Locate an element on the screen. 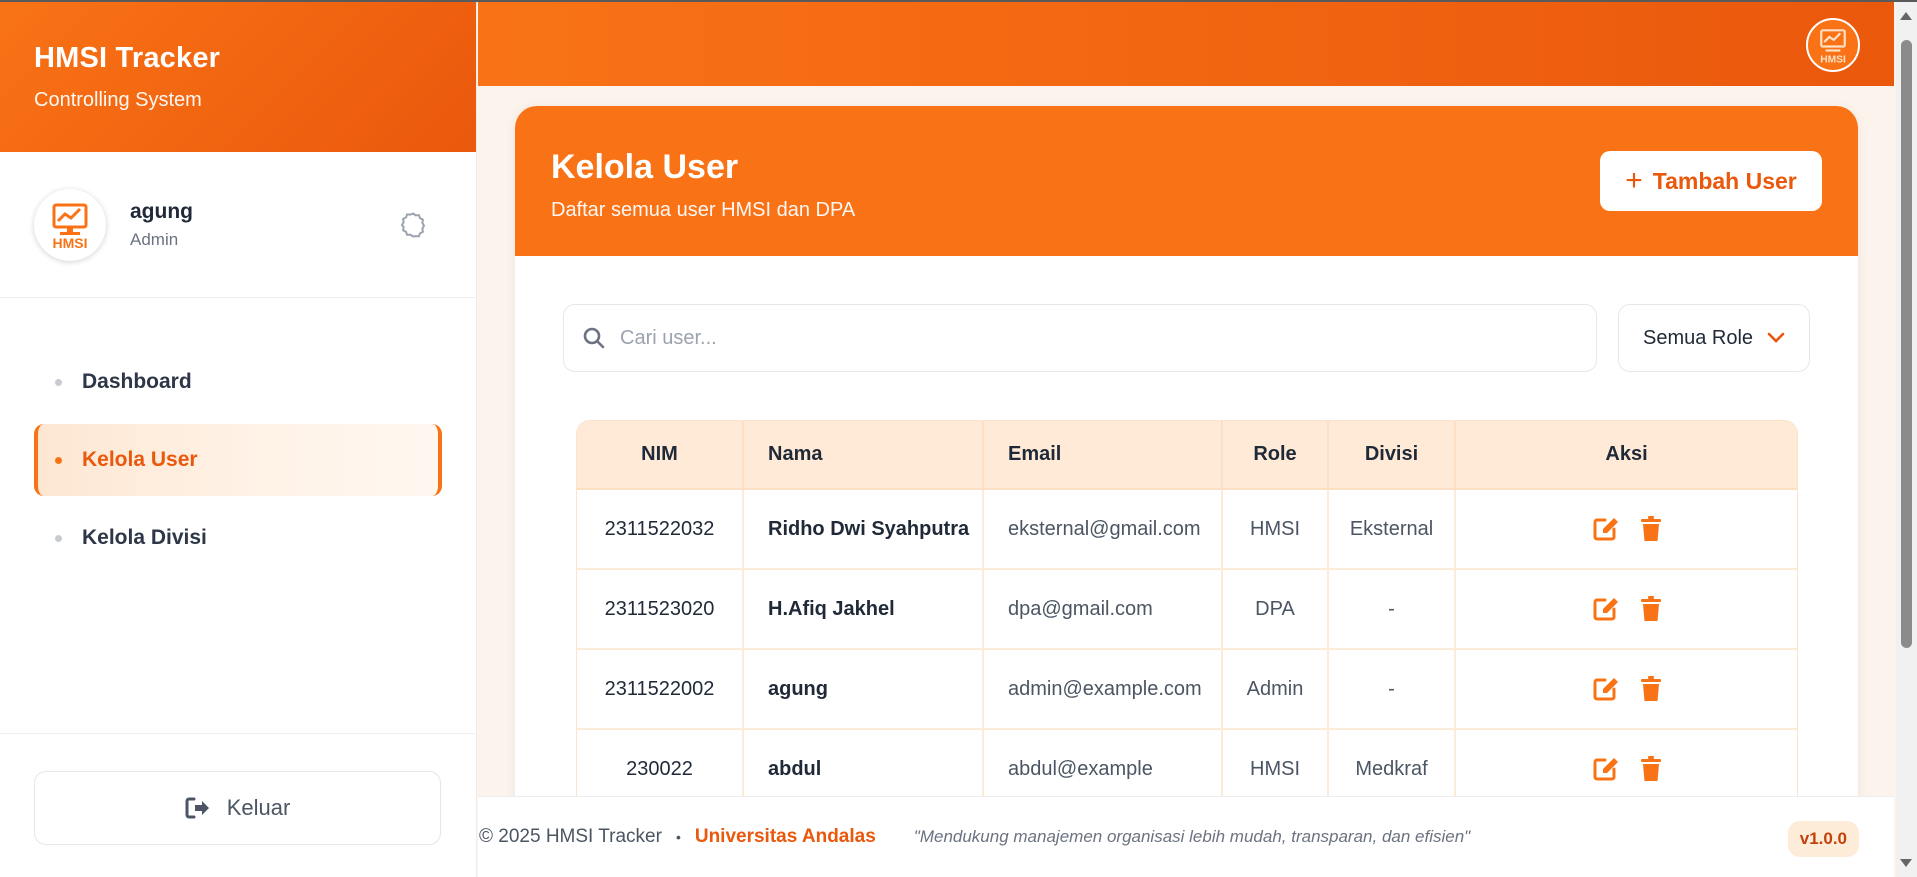 The width and height of the screenshot is (1917, 877). role-filter-value: Semua Role is located at coordinates (1698, 337).